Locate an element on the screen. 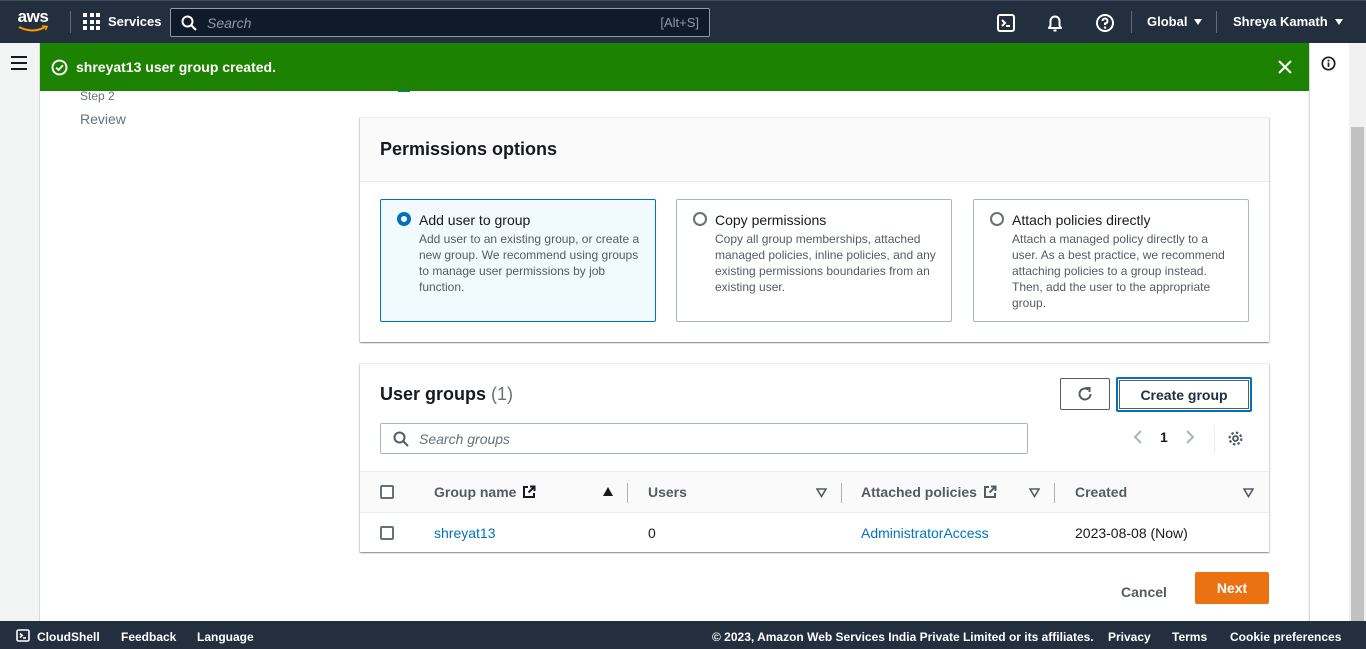 The height and width of the screenshot is (649, 1366). language-link: Language is located at coordinates (225, 637).